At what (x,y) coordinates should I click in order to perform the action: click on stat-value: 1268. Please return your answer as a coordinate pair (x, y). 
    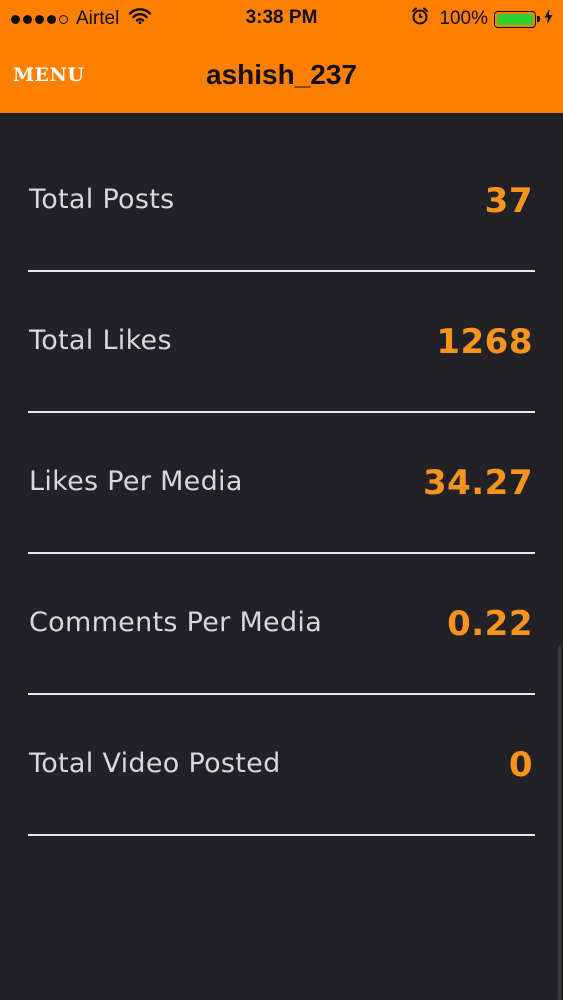
    Looking at the image, I should click on (484, 342).